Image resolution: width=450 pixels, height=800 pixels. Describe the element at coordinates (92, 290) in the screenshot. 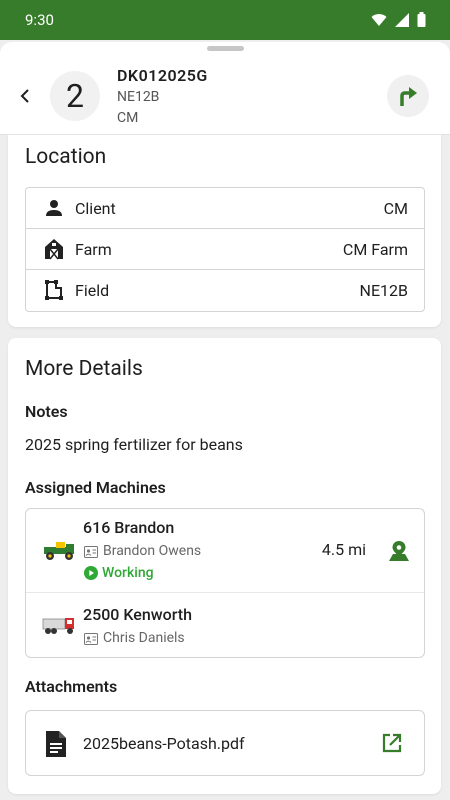

I see `field-label: Field` at that location.